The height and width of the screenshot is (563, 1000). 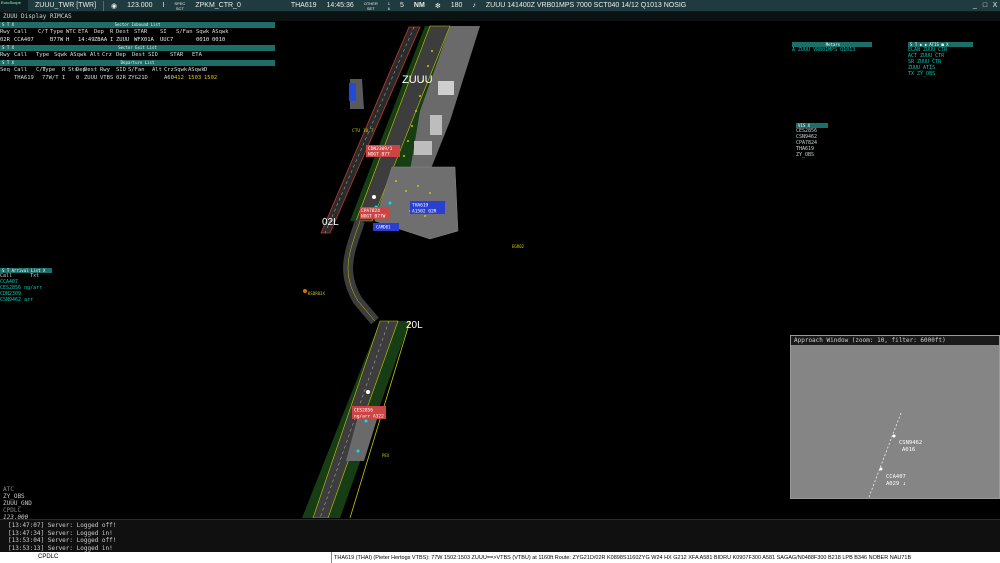 I want to click on aircraft-blip, so click(x=881, y=469).